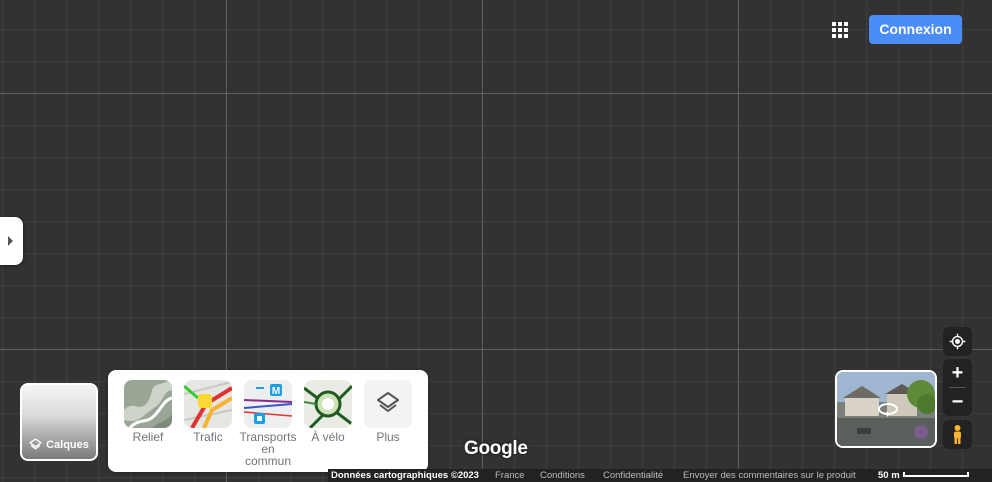 This screenshot has height=482, width=992. I want to click on layer-relief: Relief, so click(148, 411).